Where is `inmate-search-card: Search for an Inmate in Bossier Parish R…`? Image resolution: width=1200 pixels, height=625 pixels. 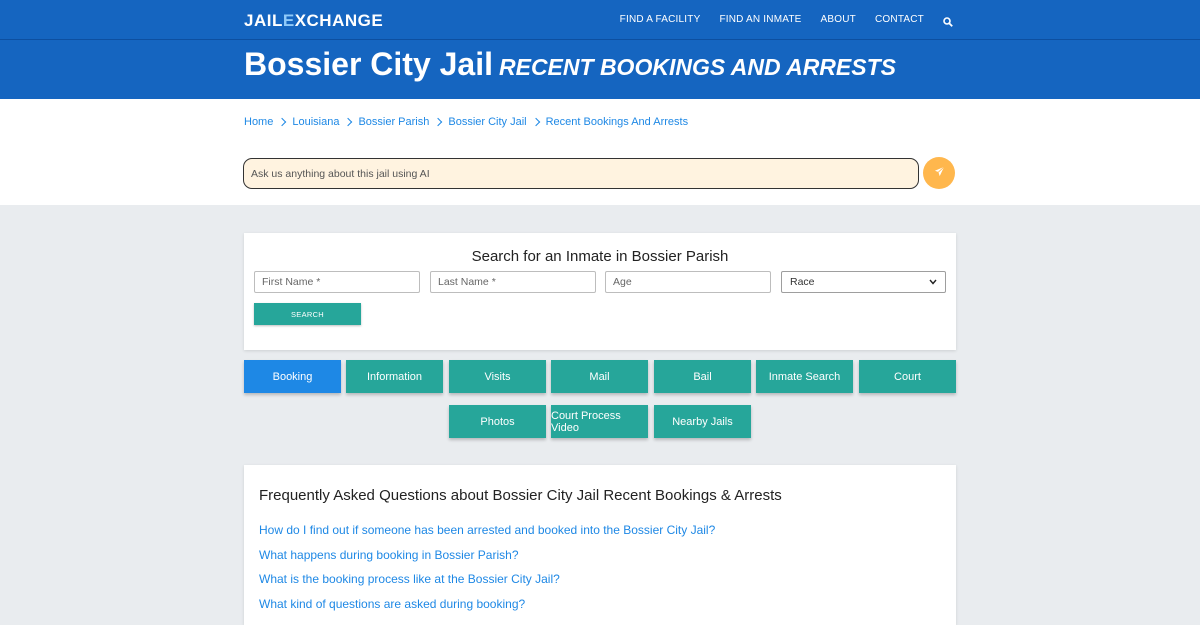 inmate-search-card: Search for an Inmate in Bossier Parish R… is located at coordinates (600, 291).